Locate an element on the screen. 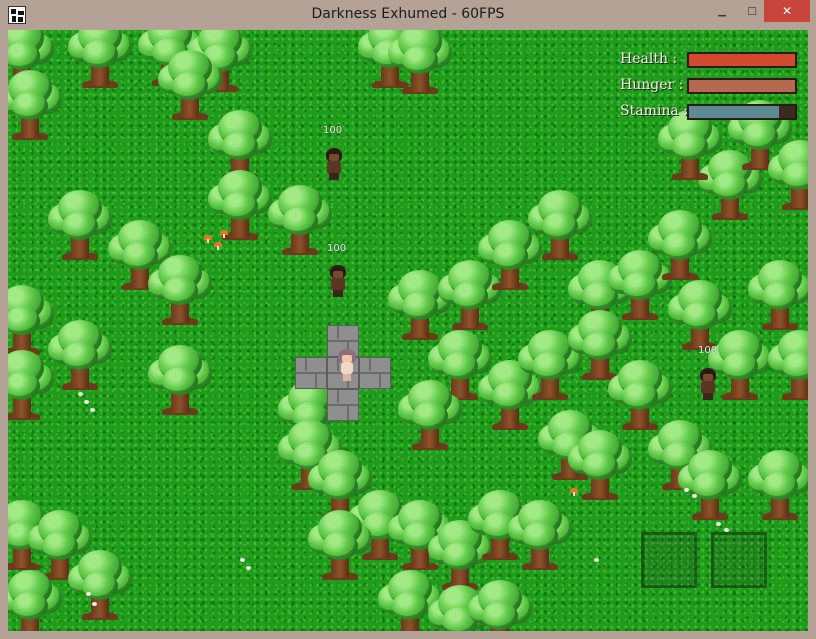 This screenshot has height=639, width=816. minimize-icon: ▁ is located at coordinates (722, 11).